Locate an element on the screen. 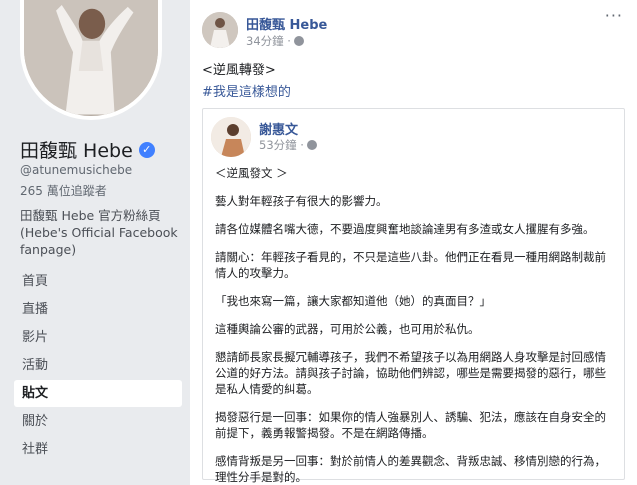 The width and height of the screenshot is (637, 485). verified-badge-icon: ✓ is located at coordinates (146, 149).